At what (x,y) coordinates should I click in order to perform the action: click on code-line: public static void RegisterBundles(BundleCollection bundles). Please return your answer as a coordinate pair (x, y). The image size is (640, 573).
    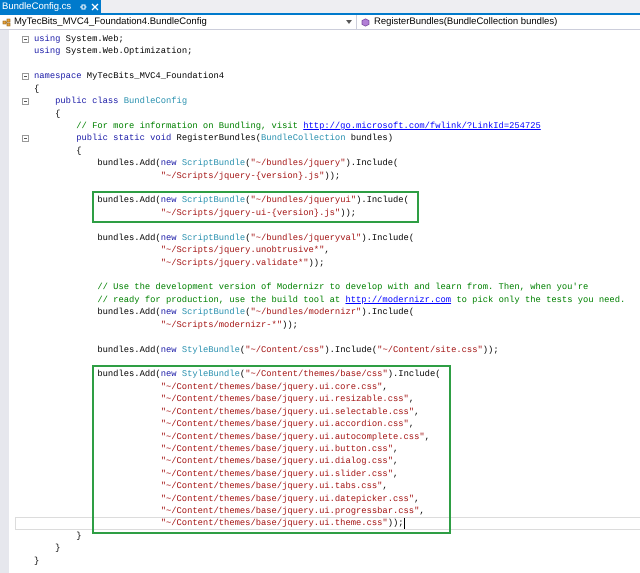
    Looking at the image, I should click on (234, 138).